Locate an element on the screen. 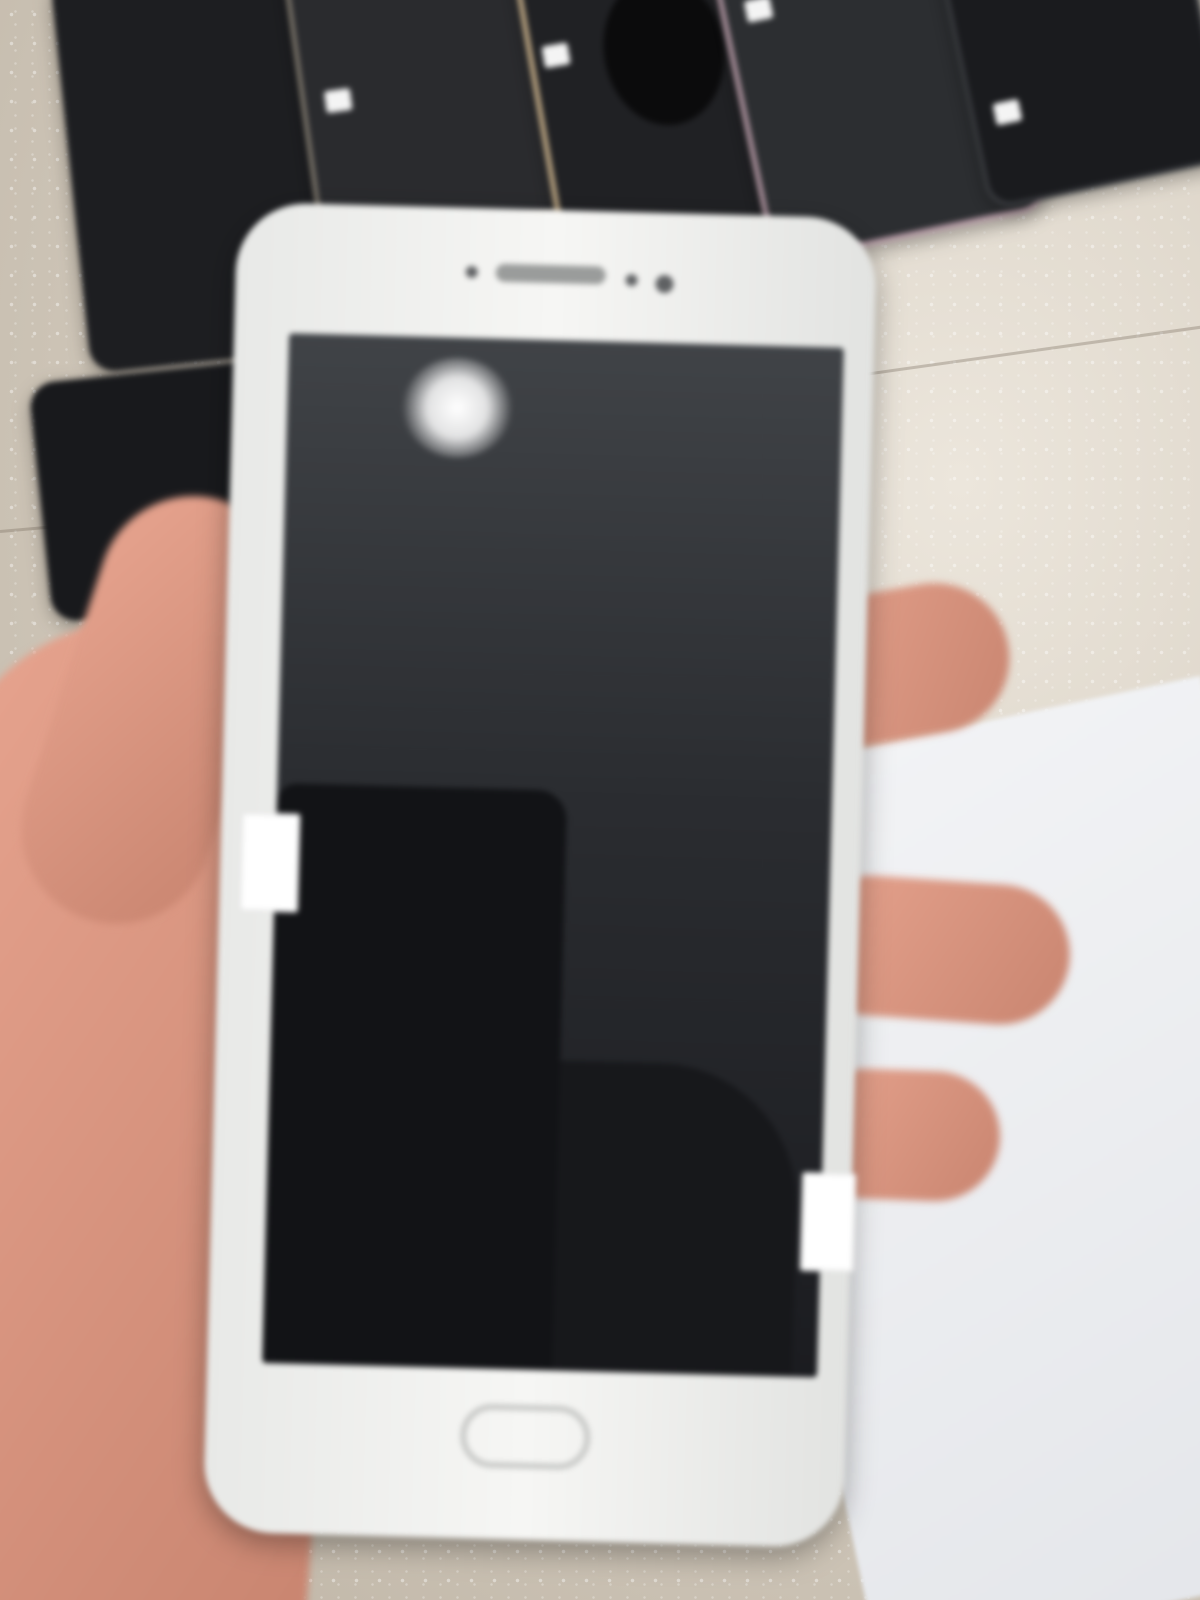 Image resolution: width=1200 pixels, height=1600 pixels. light-glare is located at coordinates (457, 408).